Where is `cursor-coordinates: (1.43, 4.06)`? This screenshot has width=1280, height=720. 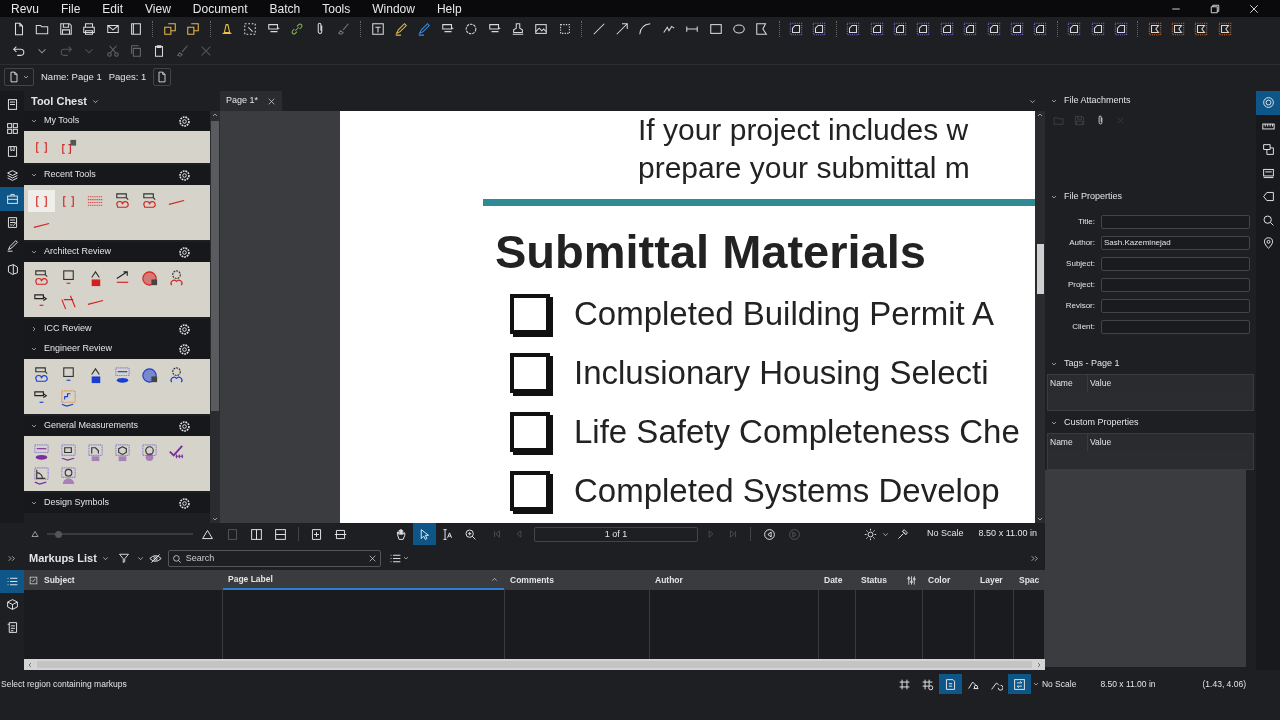 cursor-coordinates: (1.43, 4.06) is located at coordinates (1224, 684).